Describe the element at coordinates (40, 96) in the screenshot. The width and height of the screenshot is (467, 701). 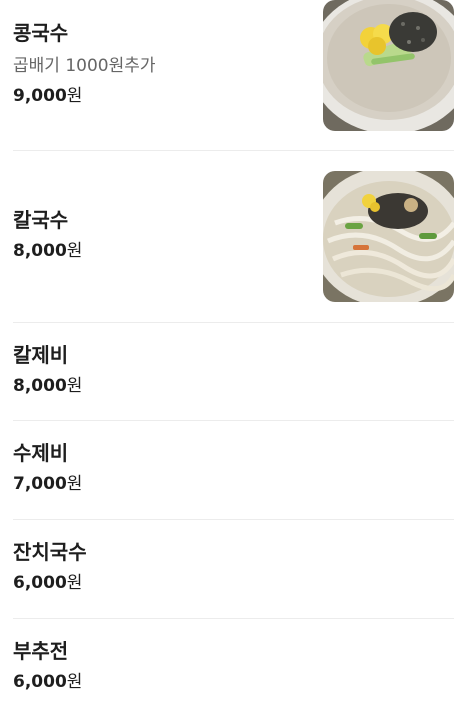
I see `price-amount: 9,000` at that location.